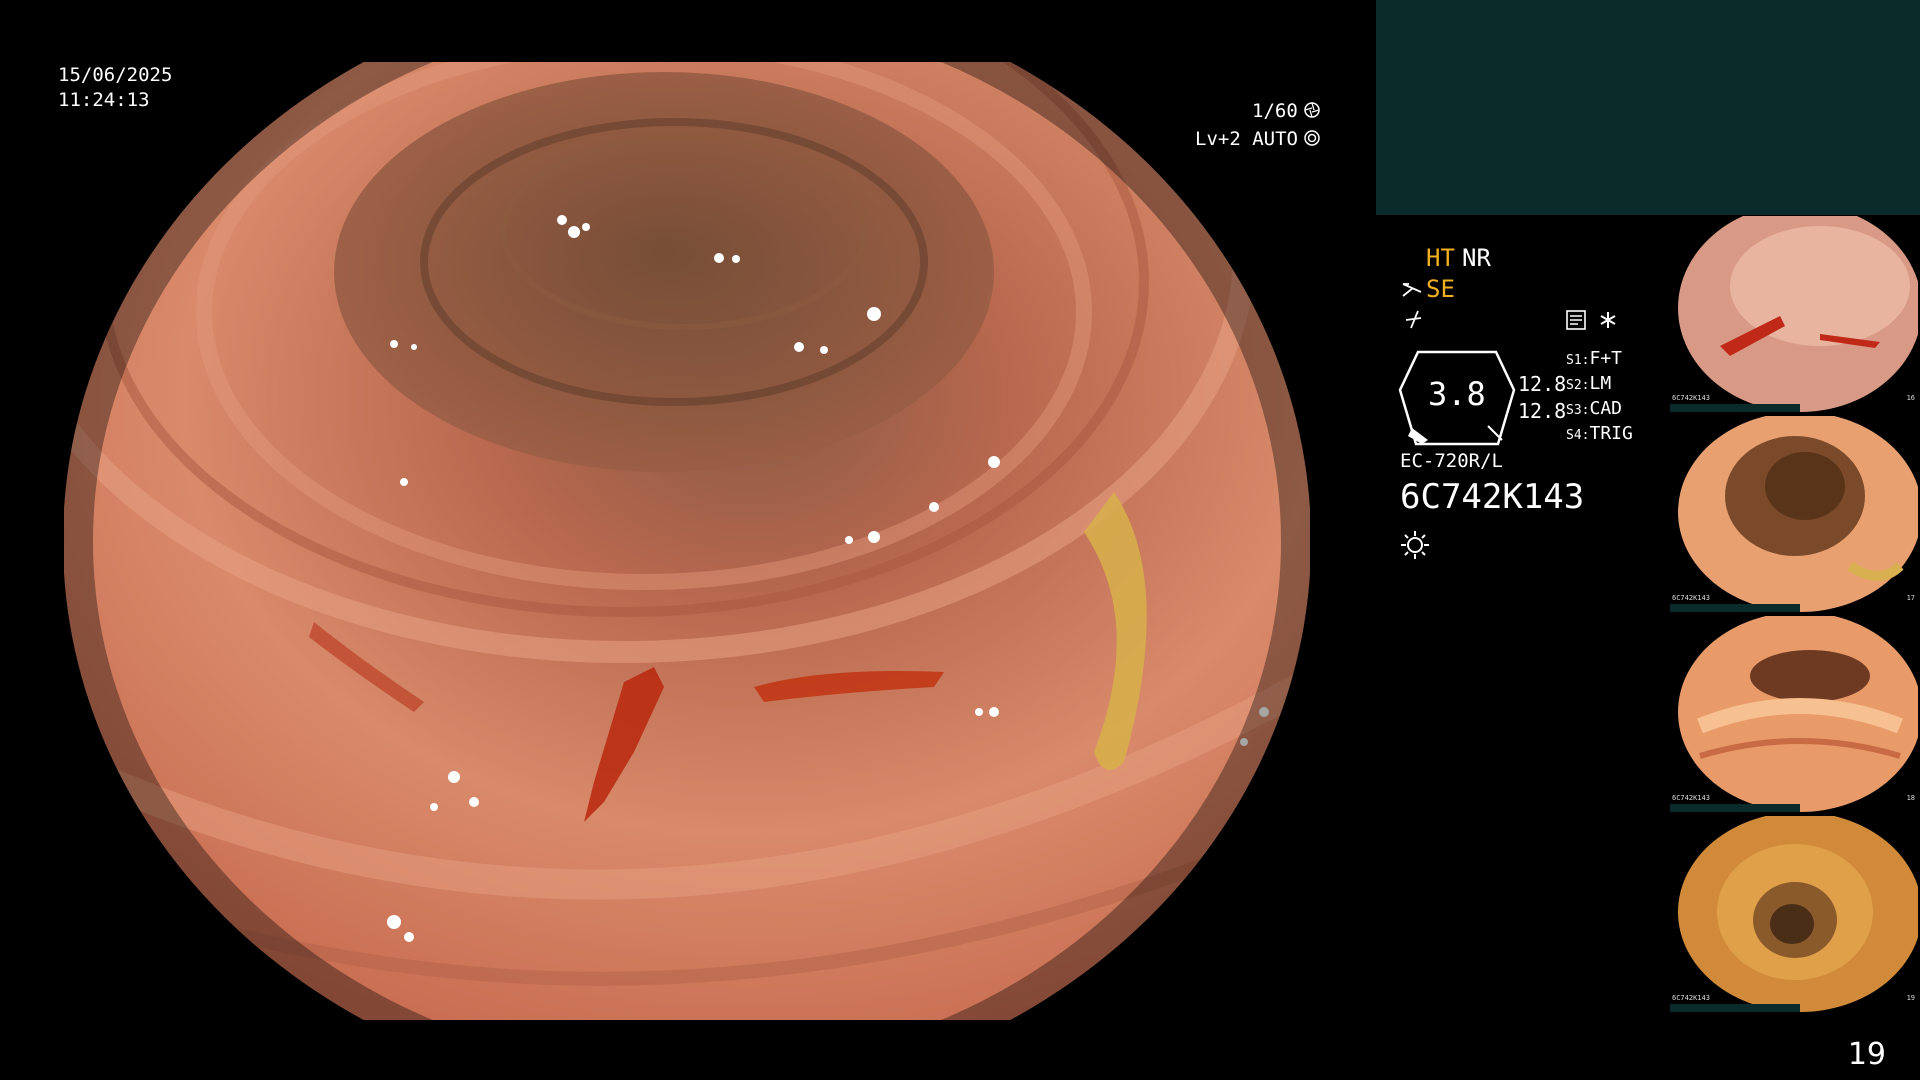 Image resolution: width=1920 pixels, height=1080 pixels. I want to click on info-panel, so click(1648, 107).